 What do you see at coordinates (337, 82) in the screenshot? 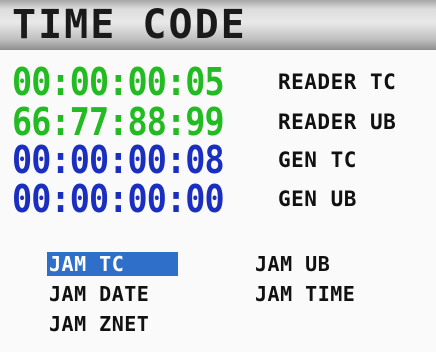
I see `reader-tc-label: READER TC` at bounding box center [337, 82].